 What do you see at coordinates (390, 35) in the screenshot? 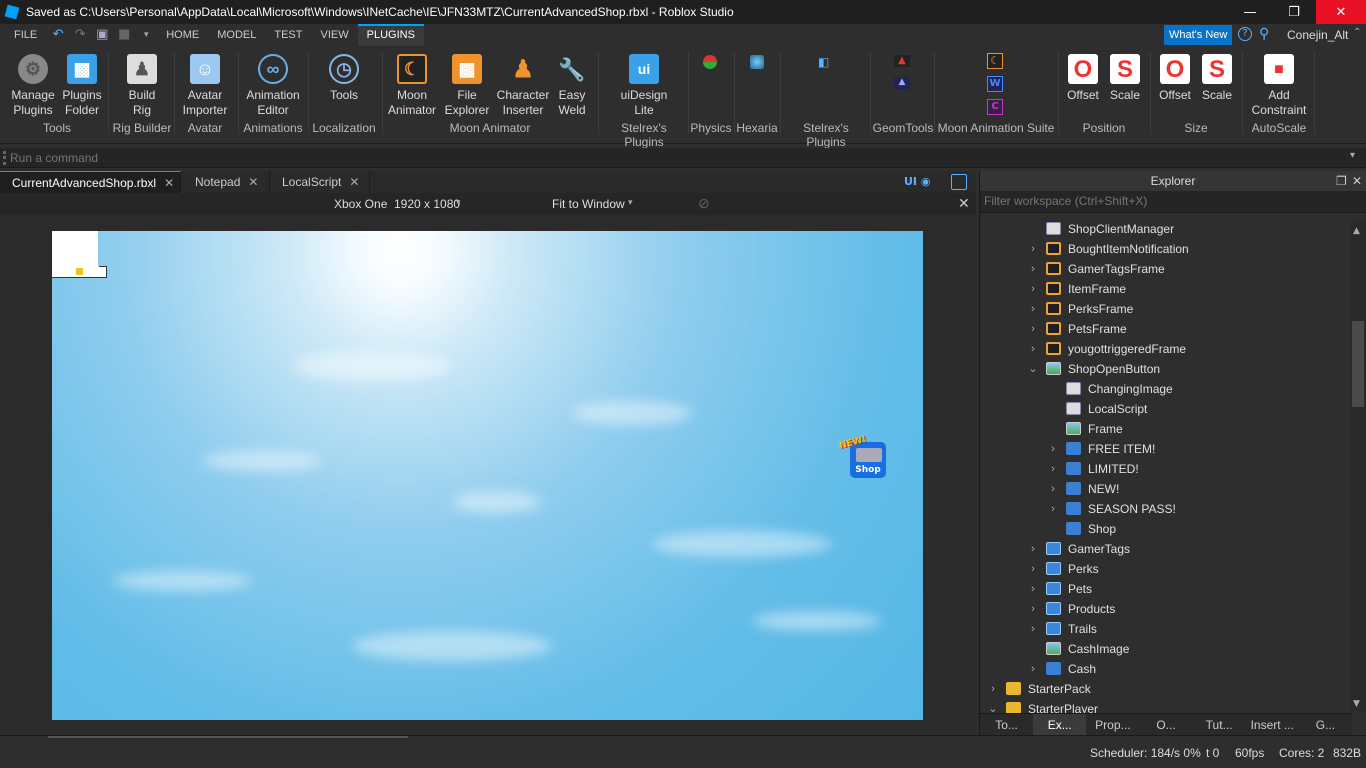
I see `tab-plugins: PLUGINS` at bounding box center [390, 35].